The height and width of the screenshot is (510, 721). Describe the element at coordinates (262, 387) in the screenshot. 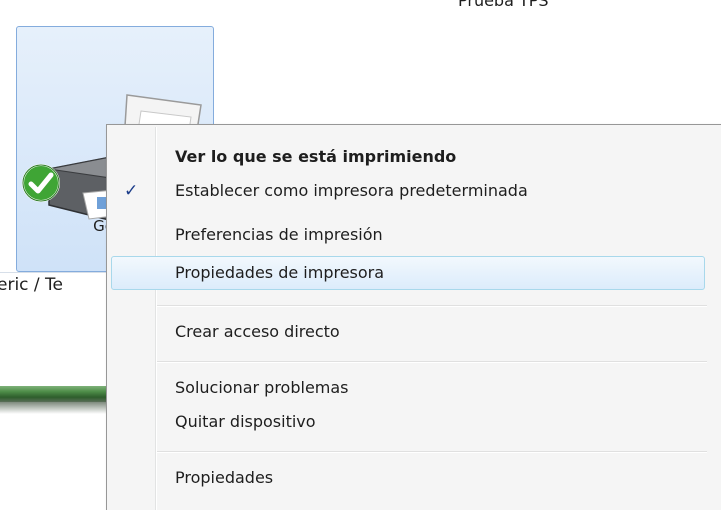

I see `menu-item-label: Solucionar problemas` at that location.